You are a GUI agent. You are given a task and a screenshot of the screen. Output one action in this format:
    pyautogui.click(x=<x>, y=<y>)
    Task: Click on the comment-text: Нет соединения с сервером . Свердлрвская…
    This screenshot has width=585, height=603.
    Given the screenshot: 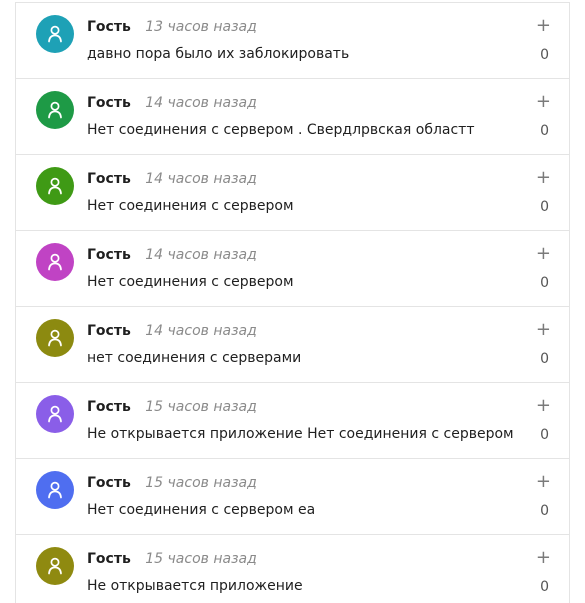 What is the action you would take?
    pyautogui.click(x=281, y=130)
    